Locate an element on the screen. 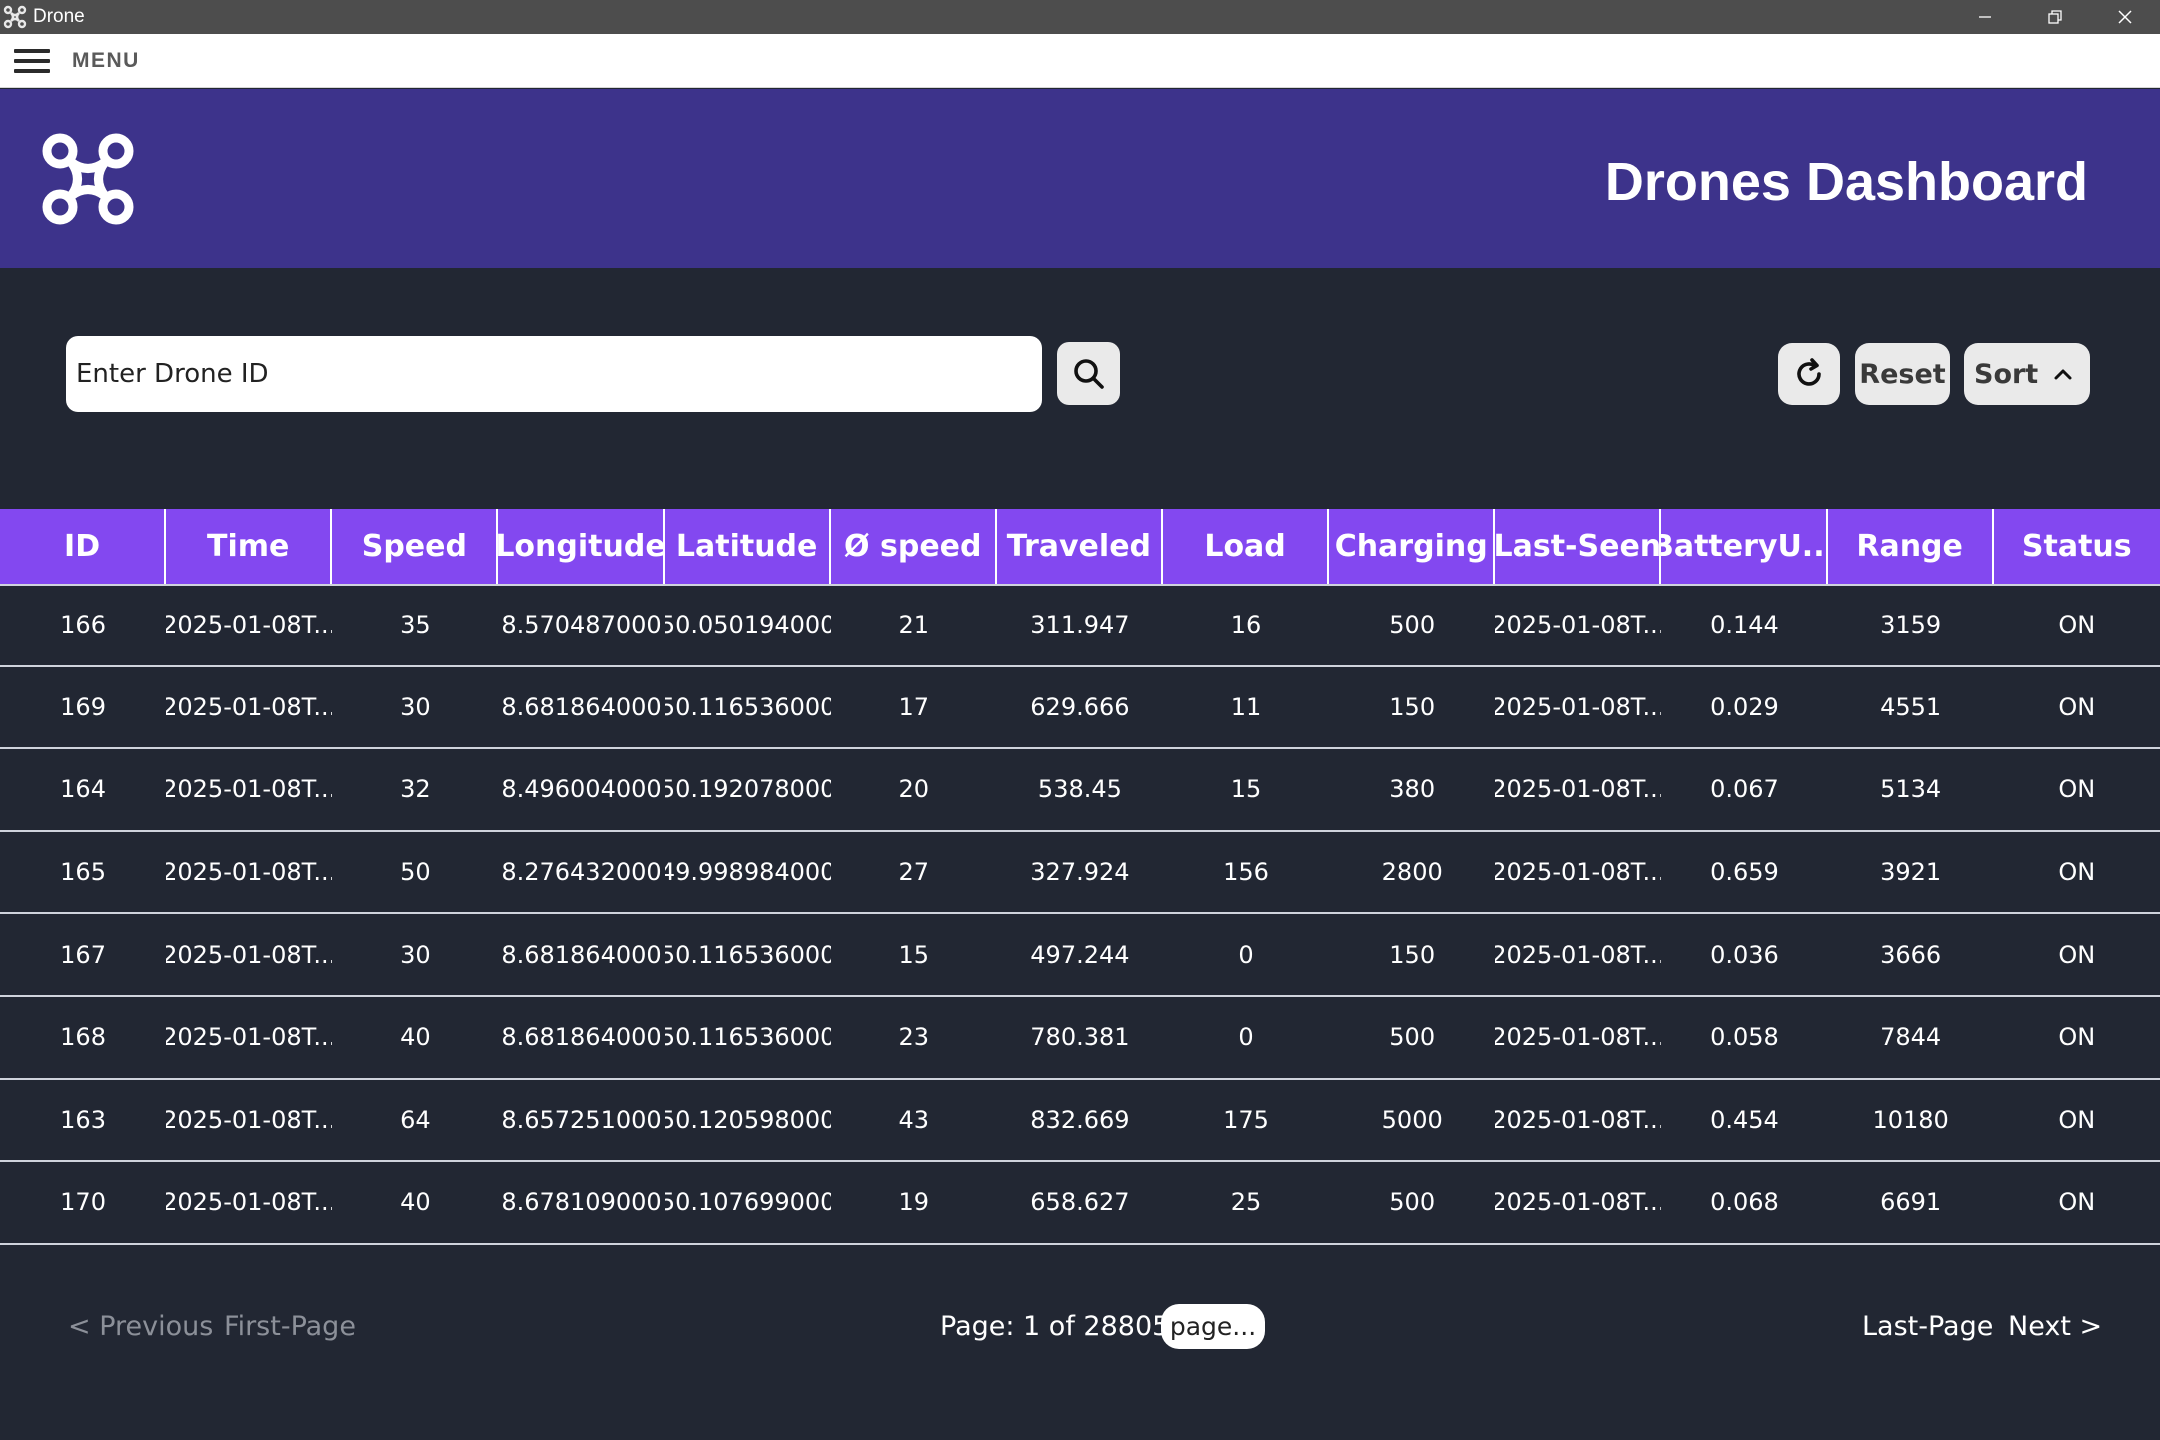 This screenshot has width=2160, height=1440. next-page-button: Next > is located at coordinates (2055, 1326).